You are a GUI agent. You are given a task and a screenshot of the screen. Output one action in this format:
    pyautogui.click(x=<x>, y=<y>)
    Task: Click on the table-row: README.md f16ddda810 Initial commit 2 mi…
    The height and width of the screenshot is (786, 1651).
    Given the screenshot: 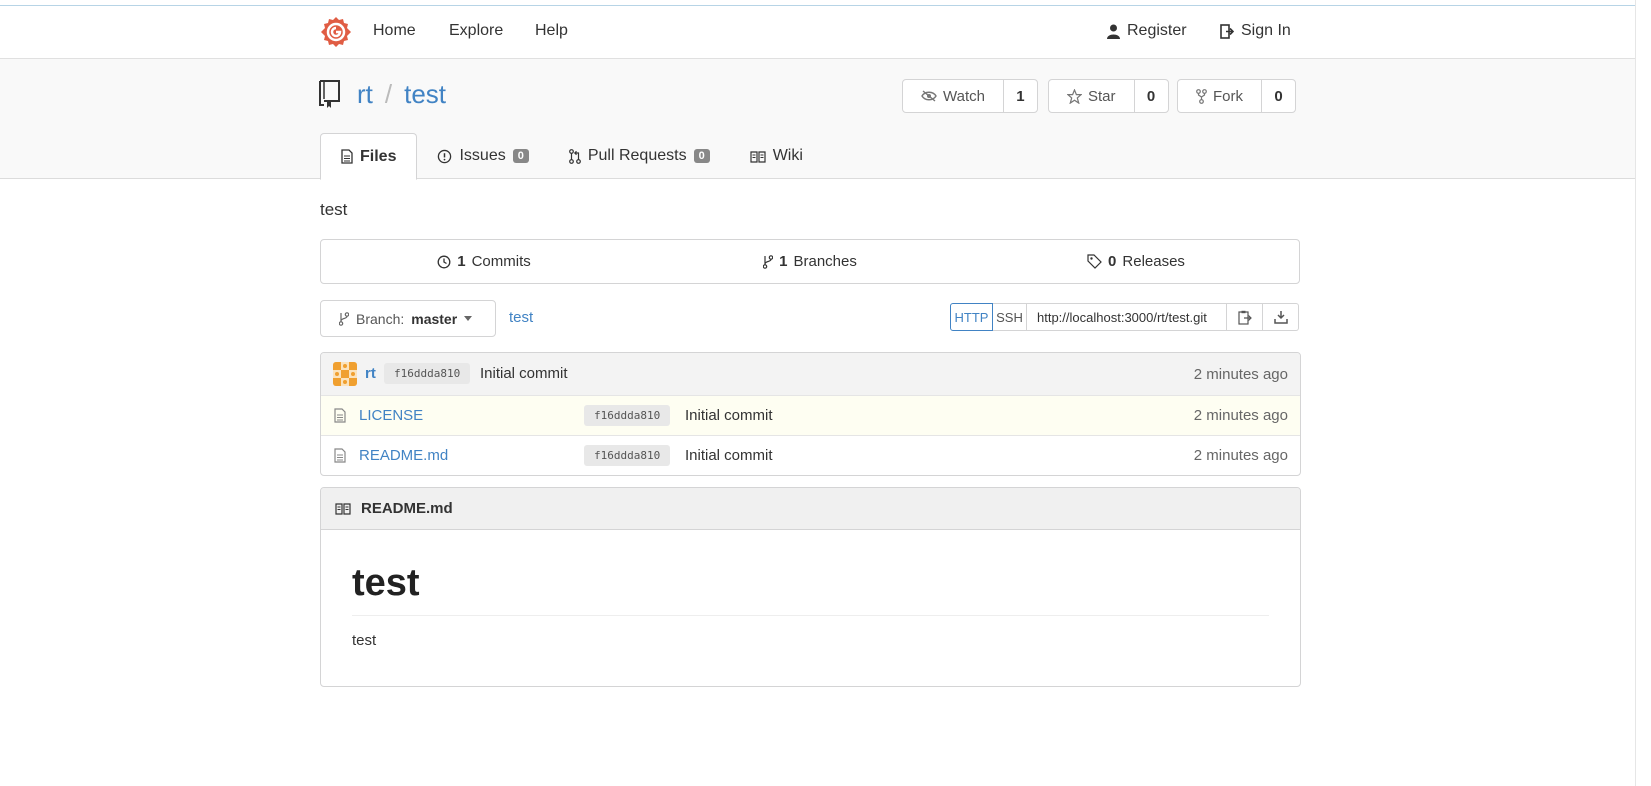 What is the action you would take?
    pyautogui.click(x=810, y=455)
    